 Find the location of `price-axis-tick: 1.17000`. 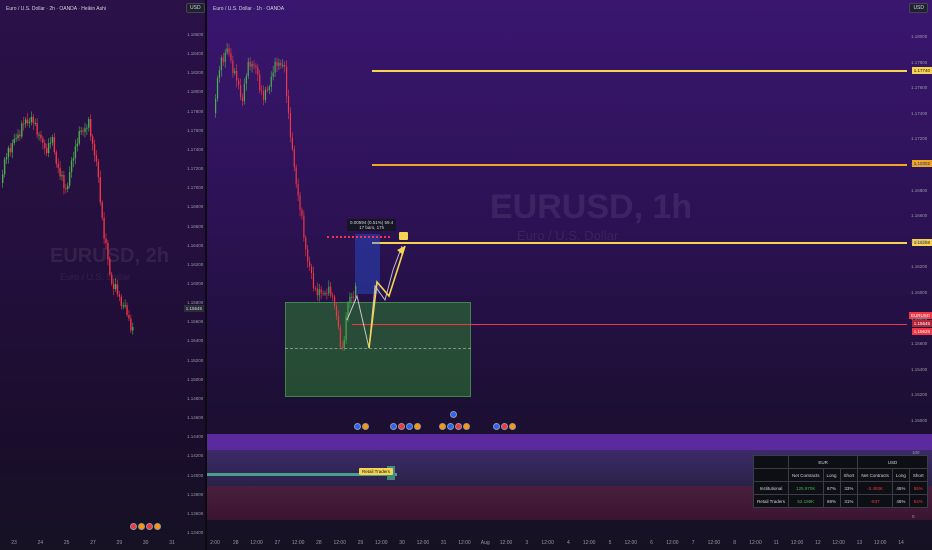

price-axis-tick: 1.17000 is located at coordinates (195, 188).